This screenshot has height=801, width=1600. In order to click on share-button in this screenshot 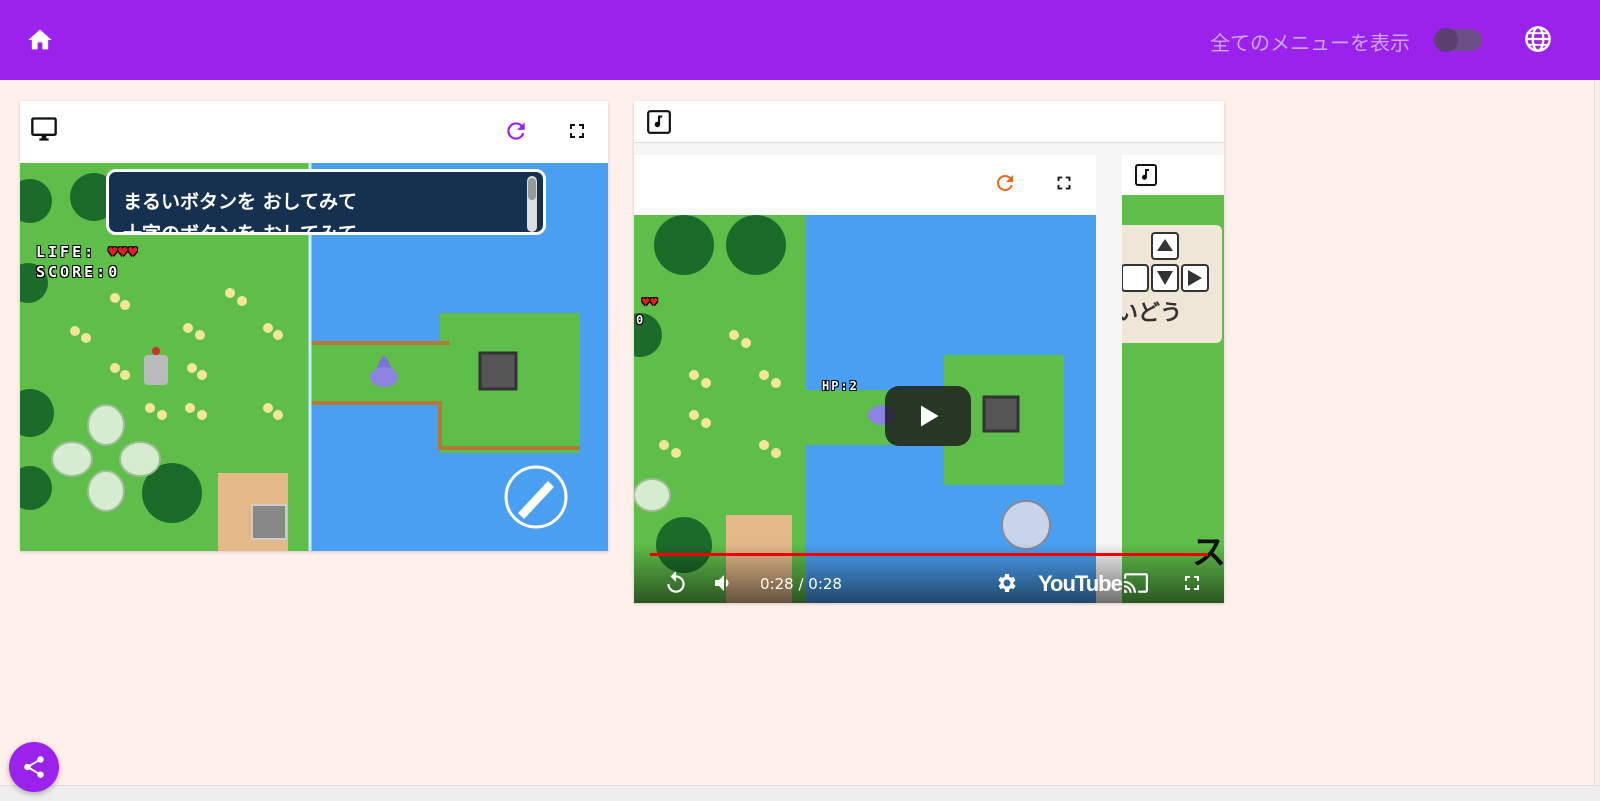, I will do `click(34, 767)`.